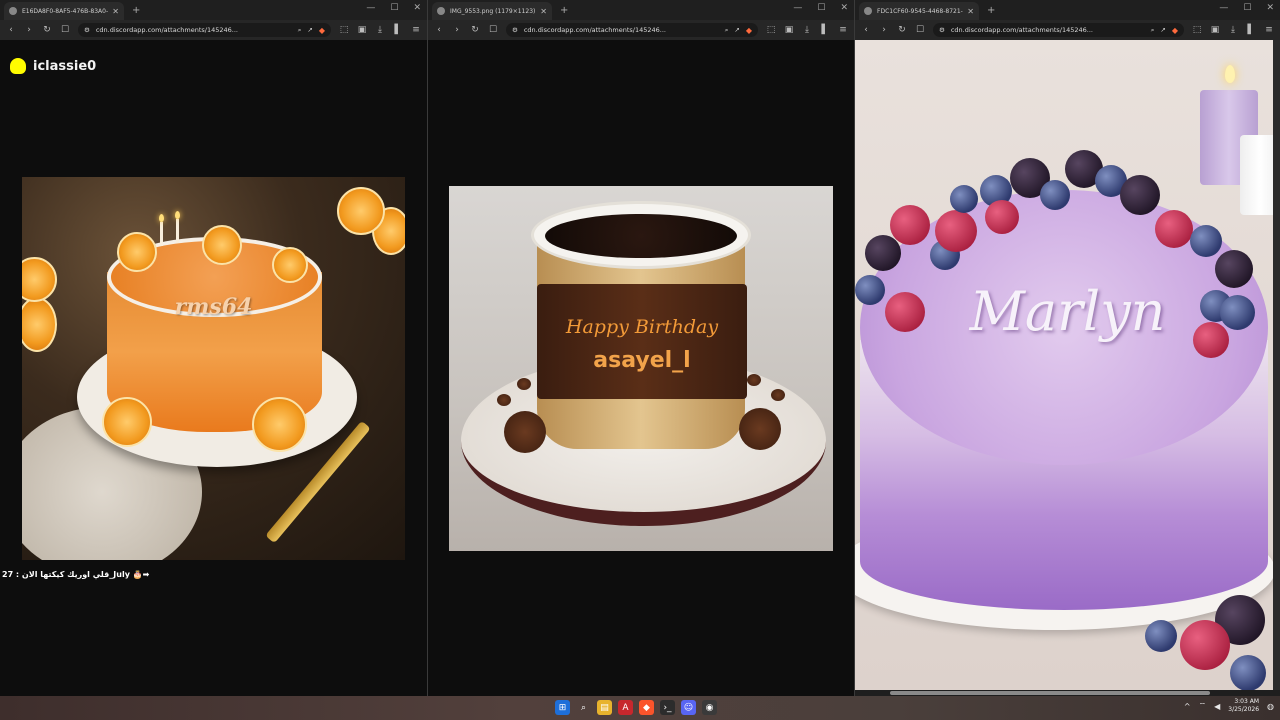 Image resolution: width=1280 pixels, height=720 pixels. What do you see at coordinates (1230, 74) in the screenshot?
I see `candle-flame` at bounding box center [1230, 74].